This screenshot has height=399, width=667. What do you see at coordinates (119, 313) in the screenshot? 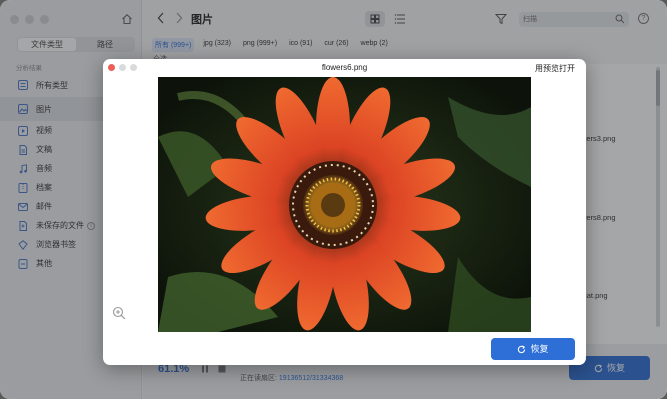
I see `zoom-in-icon` at bounding box center [119, 313].